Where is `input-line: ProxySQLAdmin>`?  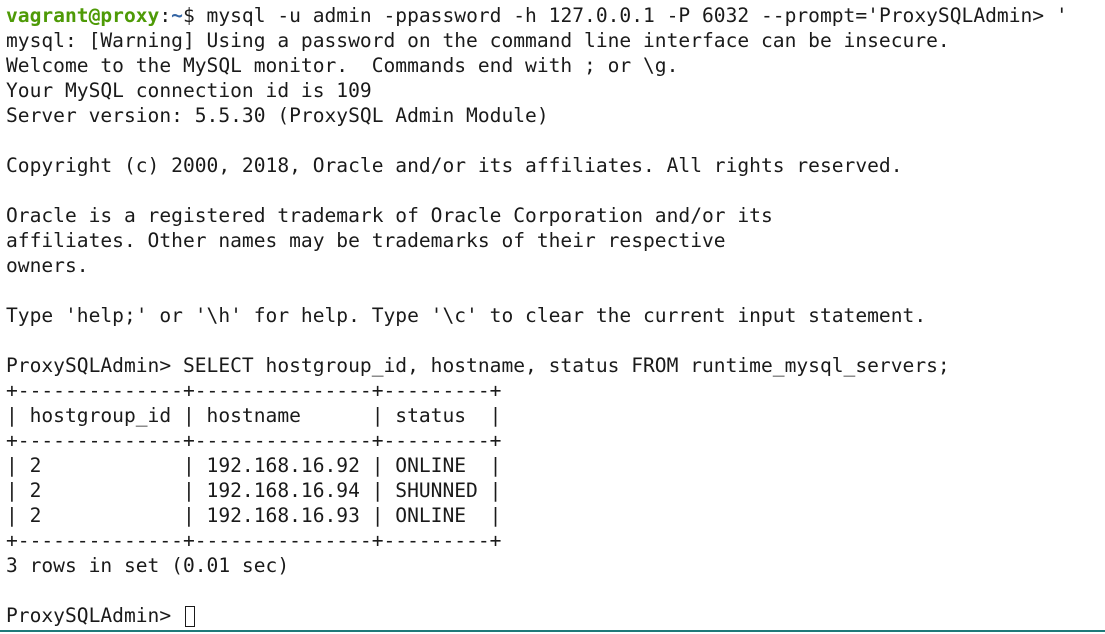 input-line: ProxySQLAdmin> is located at coordinates (555, 615).